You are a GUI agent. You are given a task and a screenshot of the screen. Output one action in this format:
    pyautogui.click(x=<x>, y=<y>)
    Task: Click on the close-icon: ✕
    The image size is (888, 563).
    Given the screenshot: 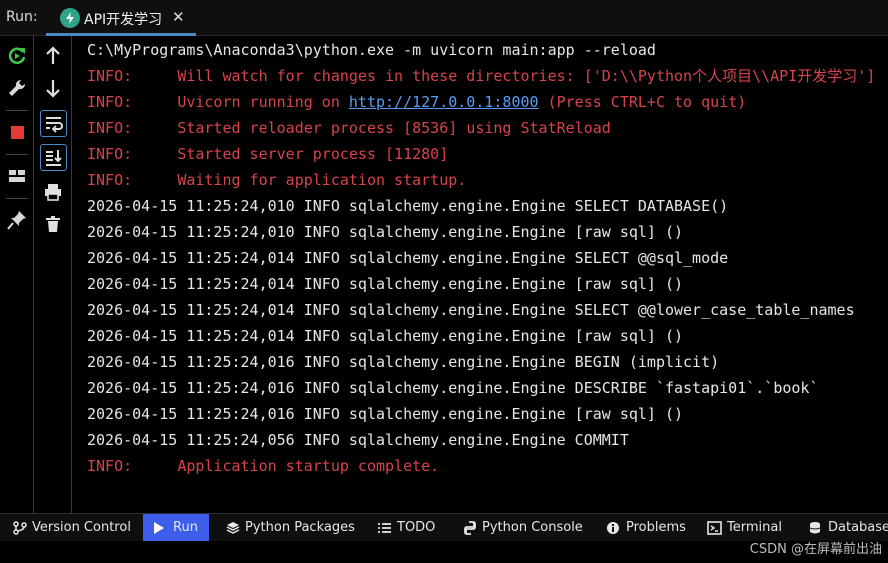 What is the action you would take?
    pyautogui.click(x=178, y=17)
    